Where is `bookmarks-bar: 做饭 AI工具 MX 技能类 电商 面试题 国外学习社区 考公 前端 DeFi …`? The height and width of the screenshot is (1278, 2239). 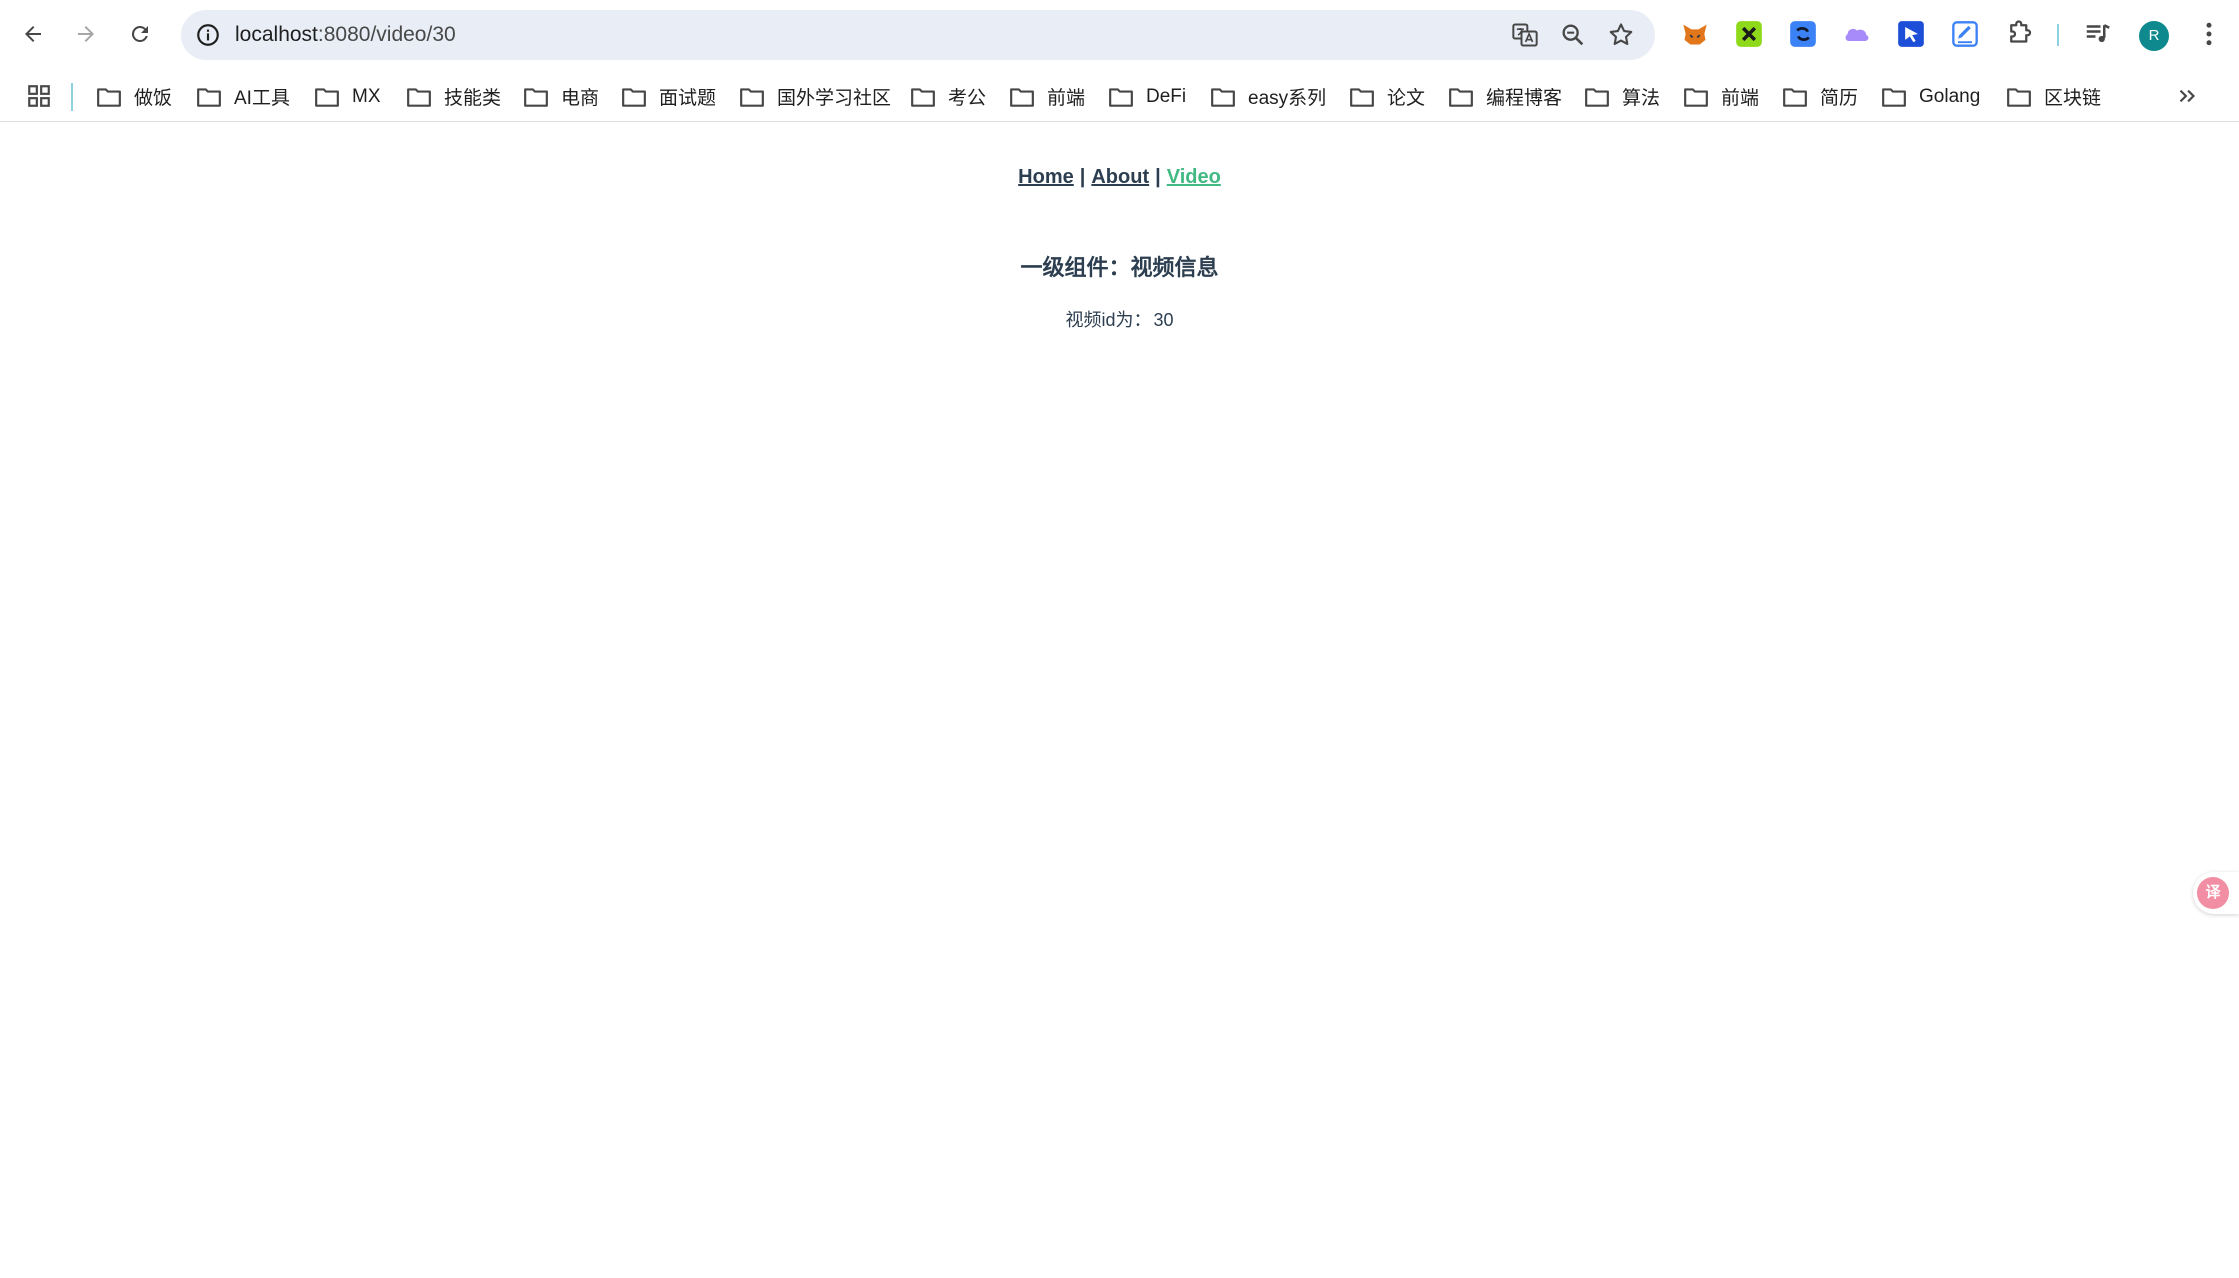
bookmarks-bar: 做饭 AI工具 MX 技能类 电商 面试题 国外学习社区 考公 前端 DeFi … is located at coordinates (1119, 96).